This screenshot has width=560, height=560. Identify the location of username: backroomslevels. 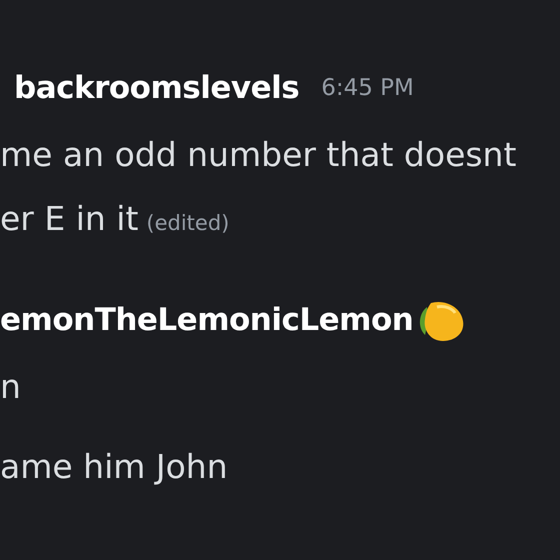
(157, 88).